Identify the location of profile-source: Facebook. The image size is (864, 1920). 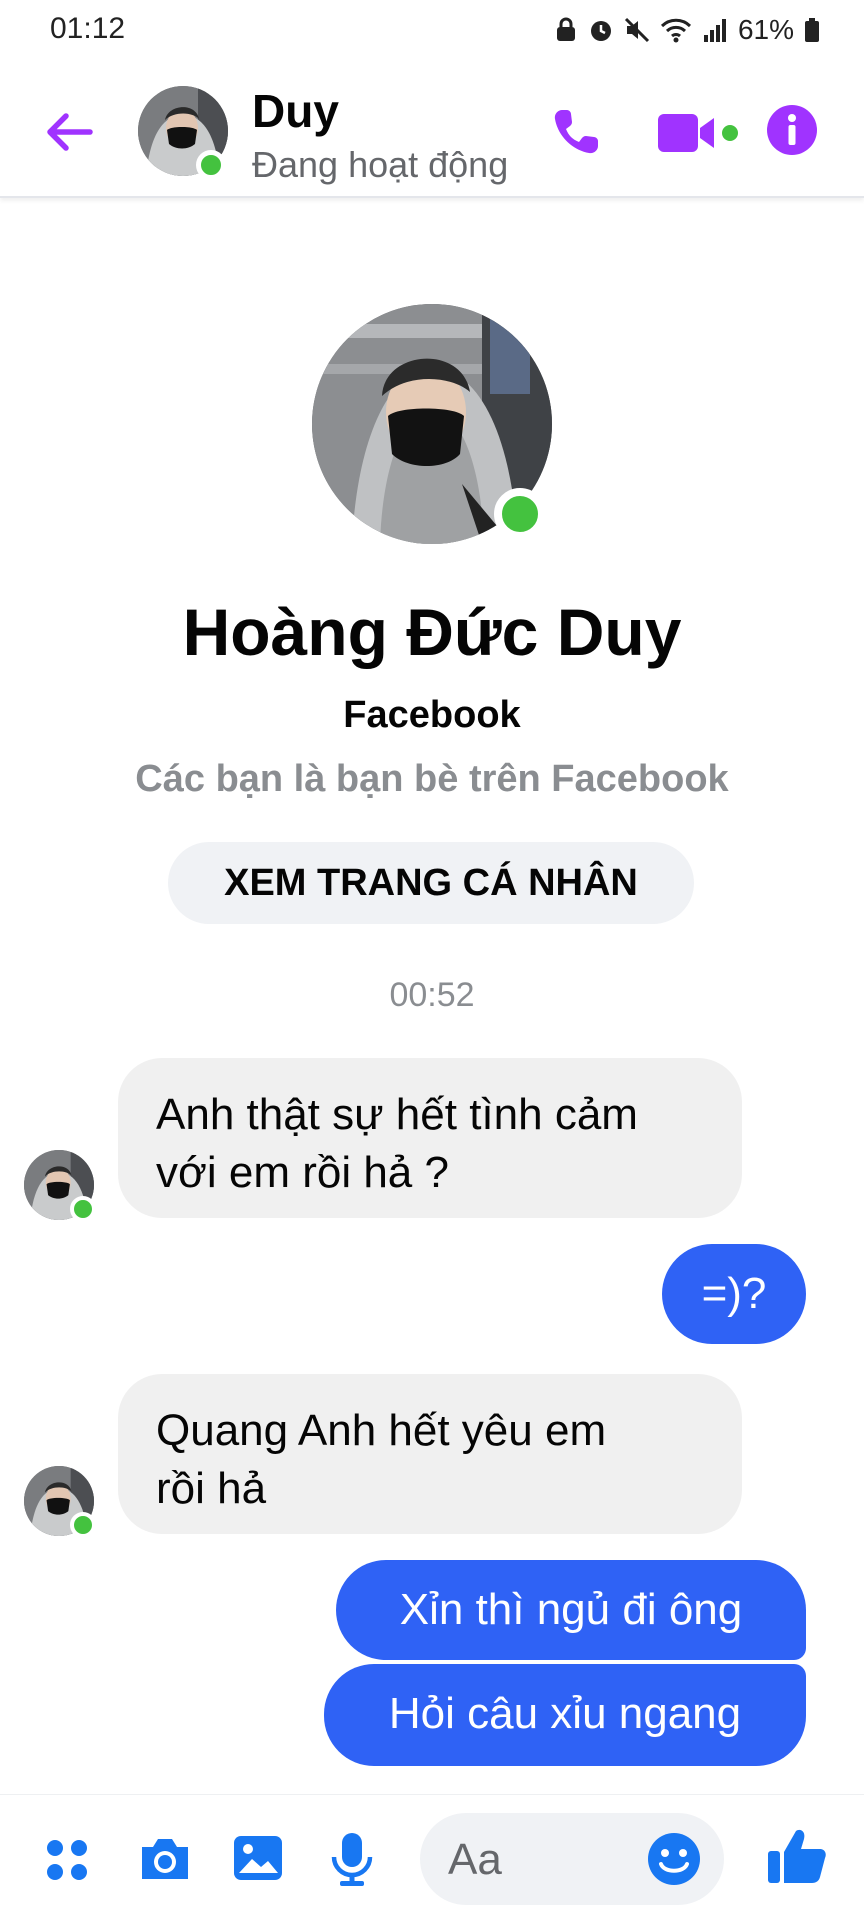
(432, 715).